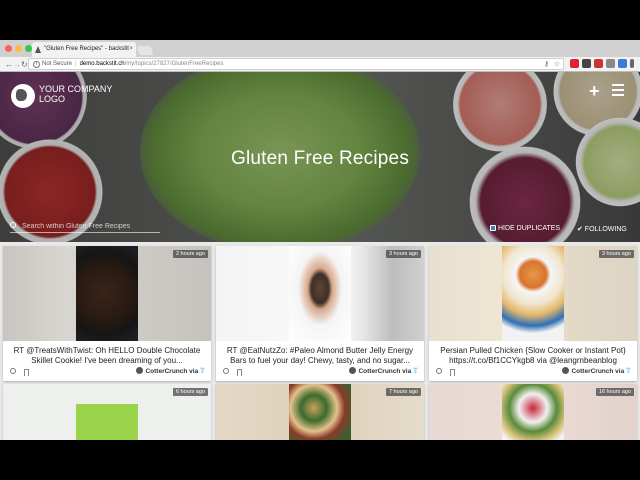 This screenshot has width=640, height=480. I want to click on card-image: 6 hours ago, so click(107, 412).